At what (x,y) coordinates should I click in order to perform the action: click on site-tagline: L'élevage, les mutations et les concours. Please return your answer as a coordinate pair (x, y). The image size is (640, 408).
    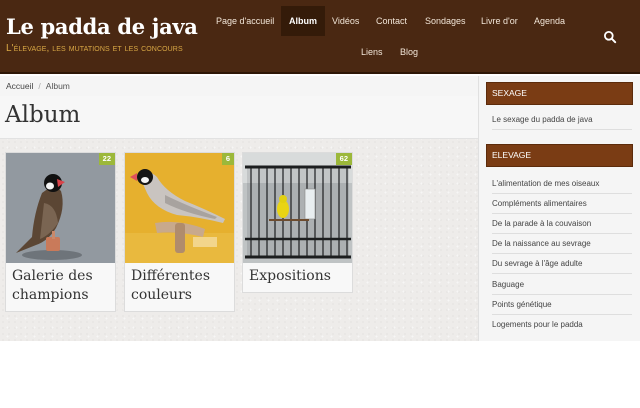
    Looking at the image, I should click on (94, 48).